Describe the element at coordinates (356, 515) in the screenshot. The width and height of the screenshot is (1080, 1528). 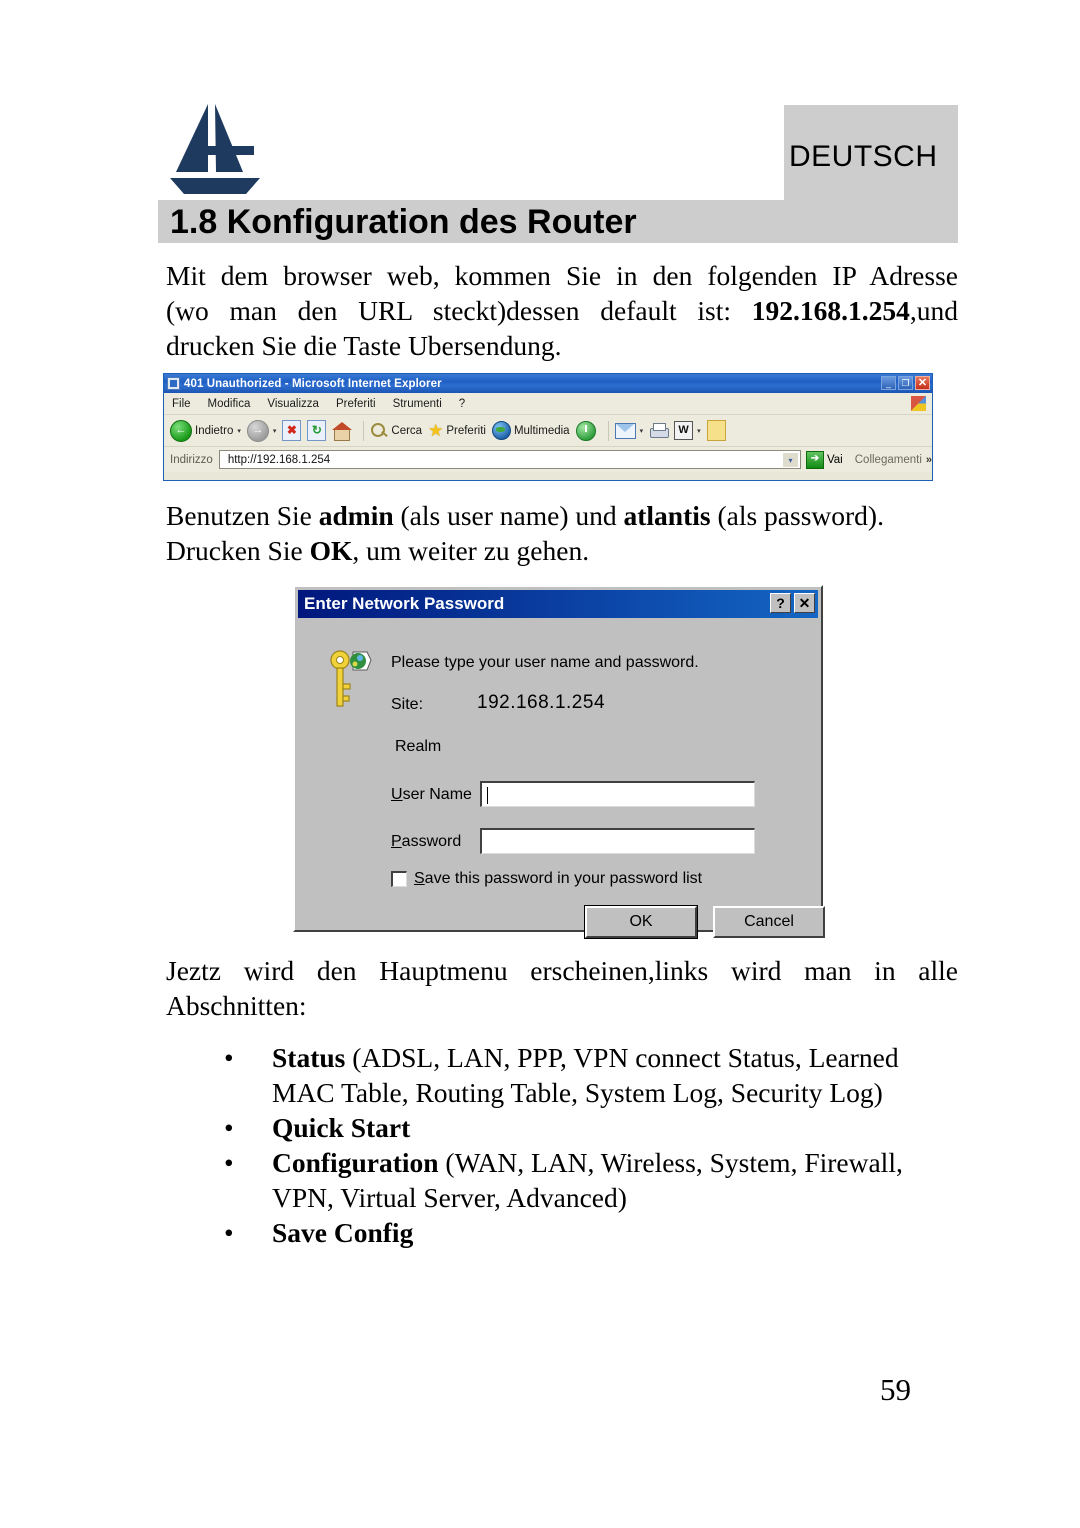
I see `username-value: admin` at that location.